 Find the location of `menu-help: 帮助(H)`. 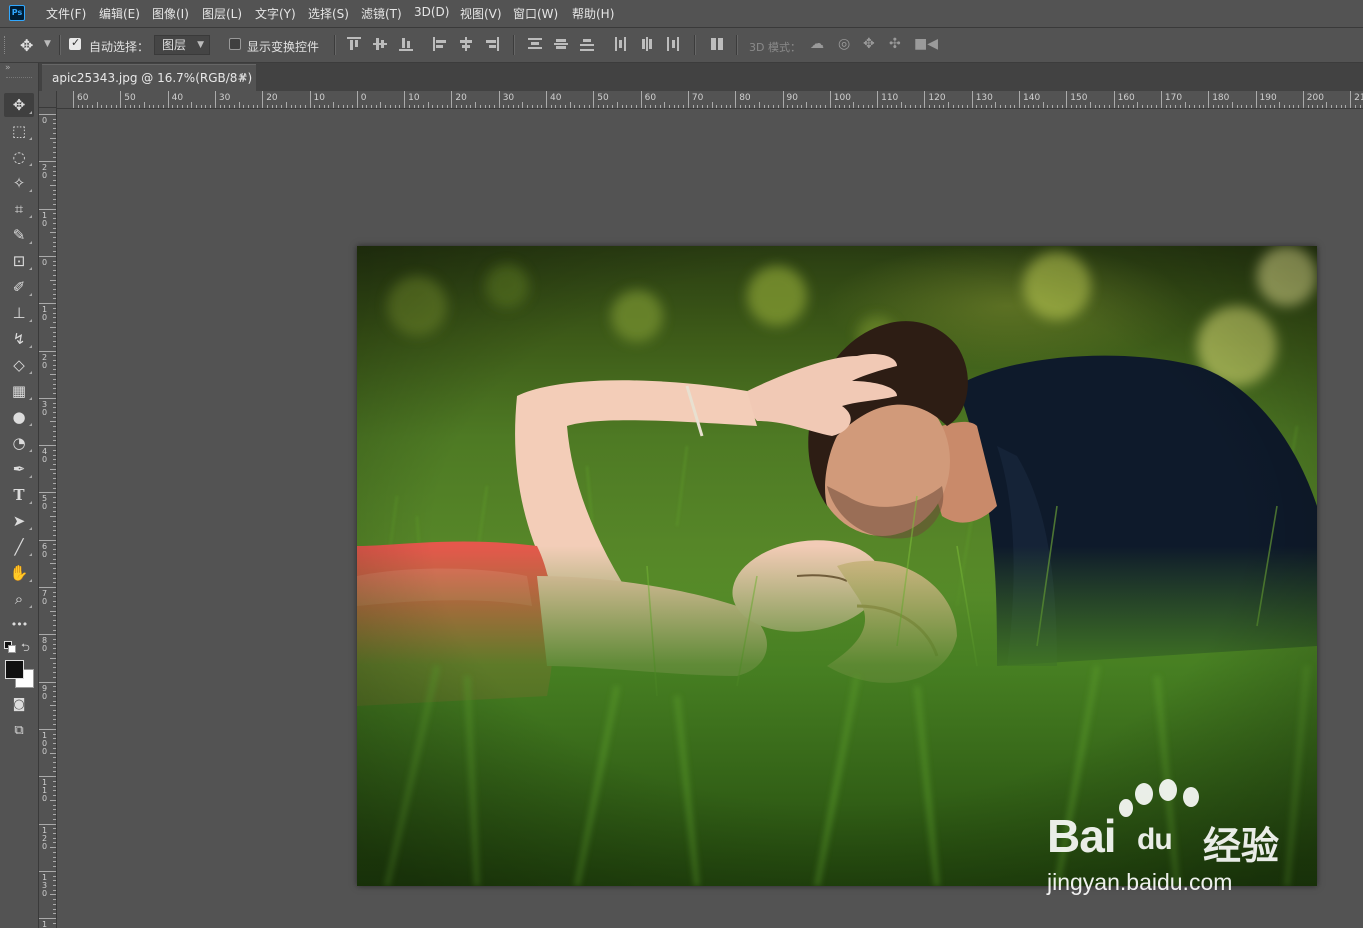

menu-help: 帮助(H) is located at coordinates (593, 13).